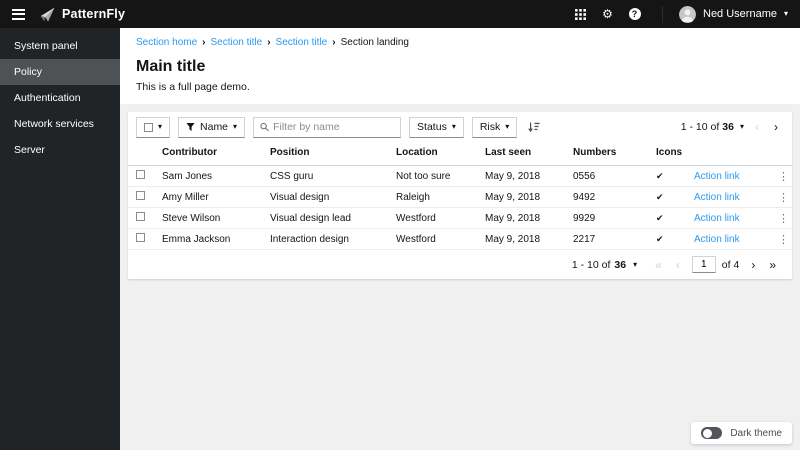  I want to click on switch-knob, so click(707, 433).